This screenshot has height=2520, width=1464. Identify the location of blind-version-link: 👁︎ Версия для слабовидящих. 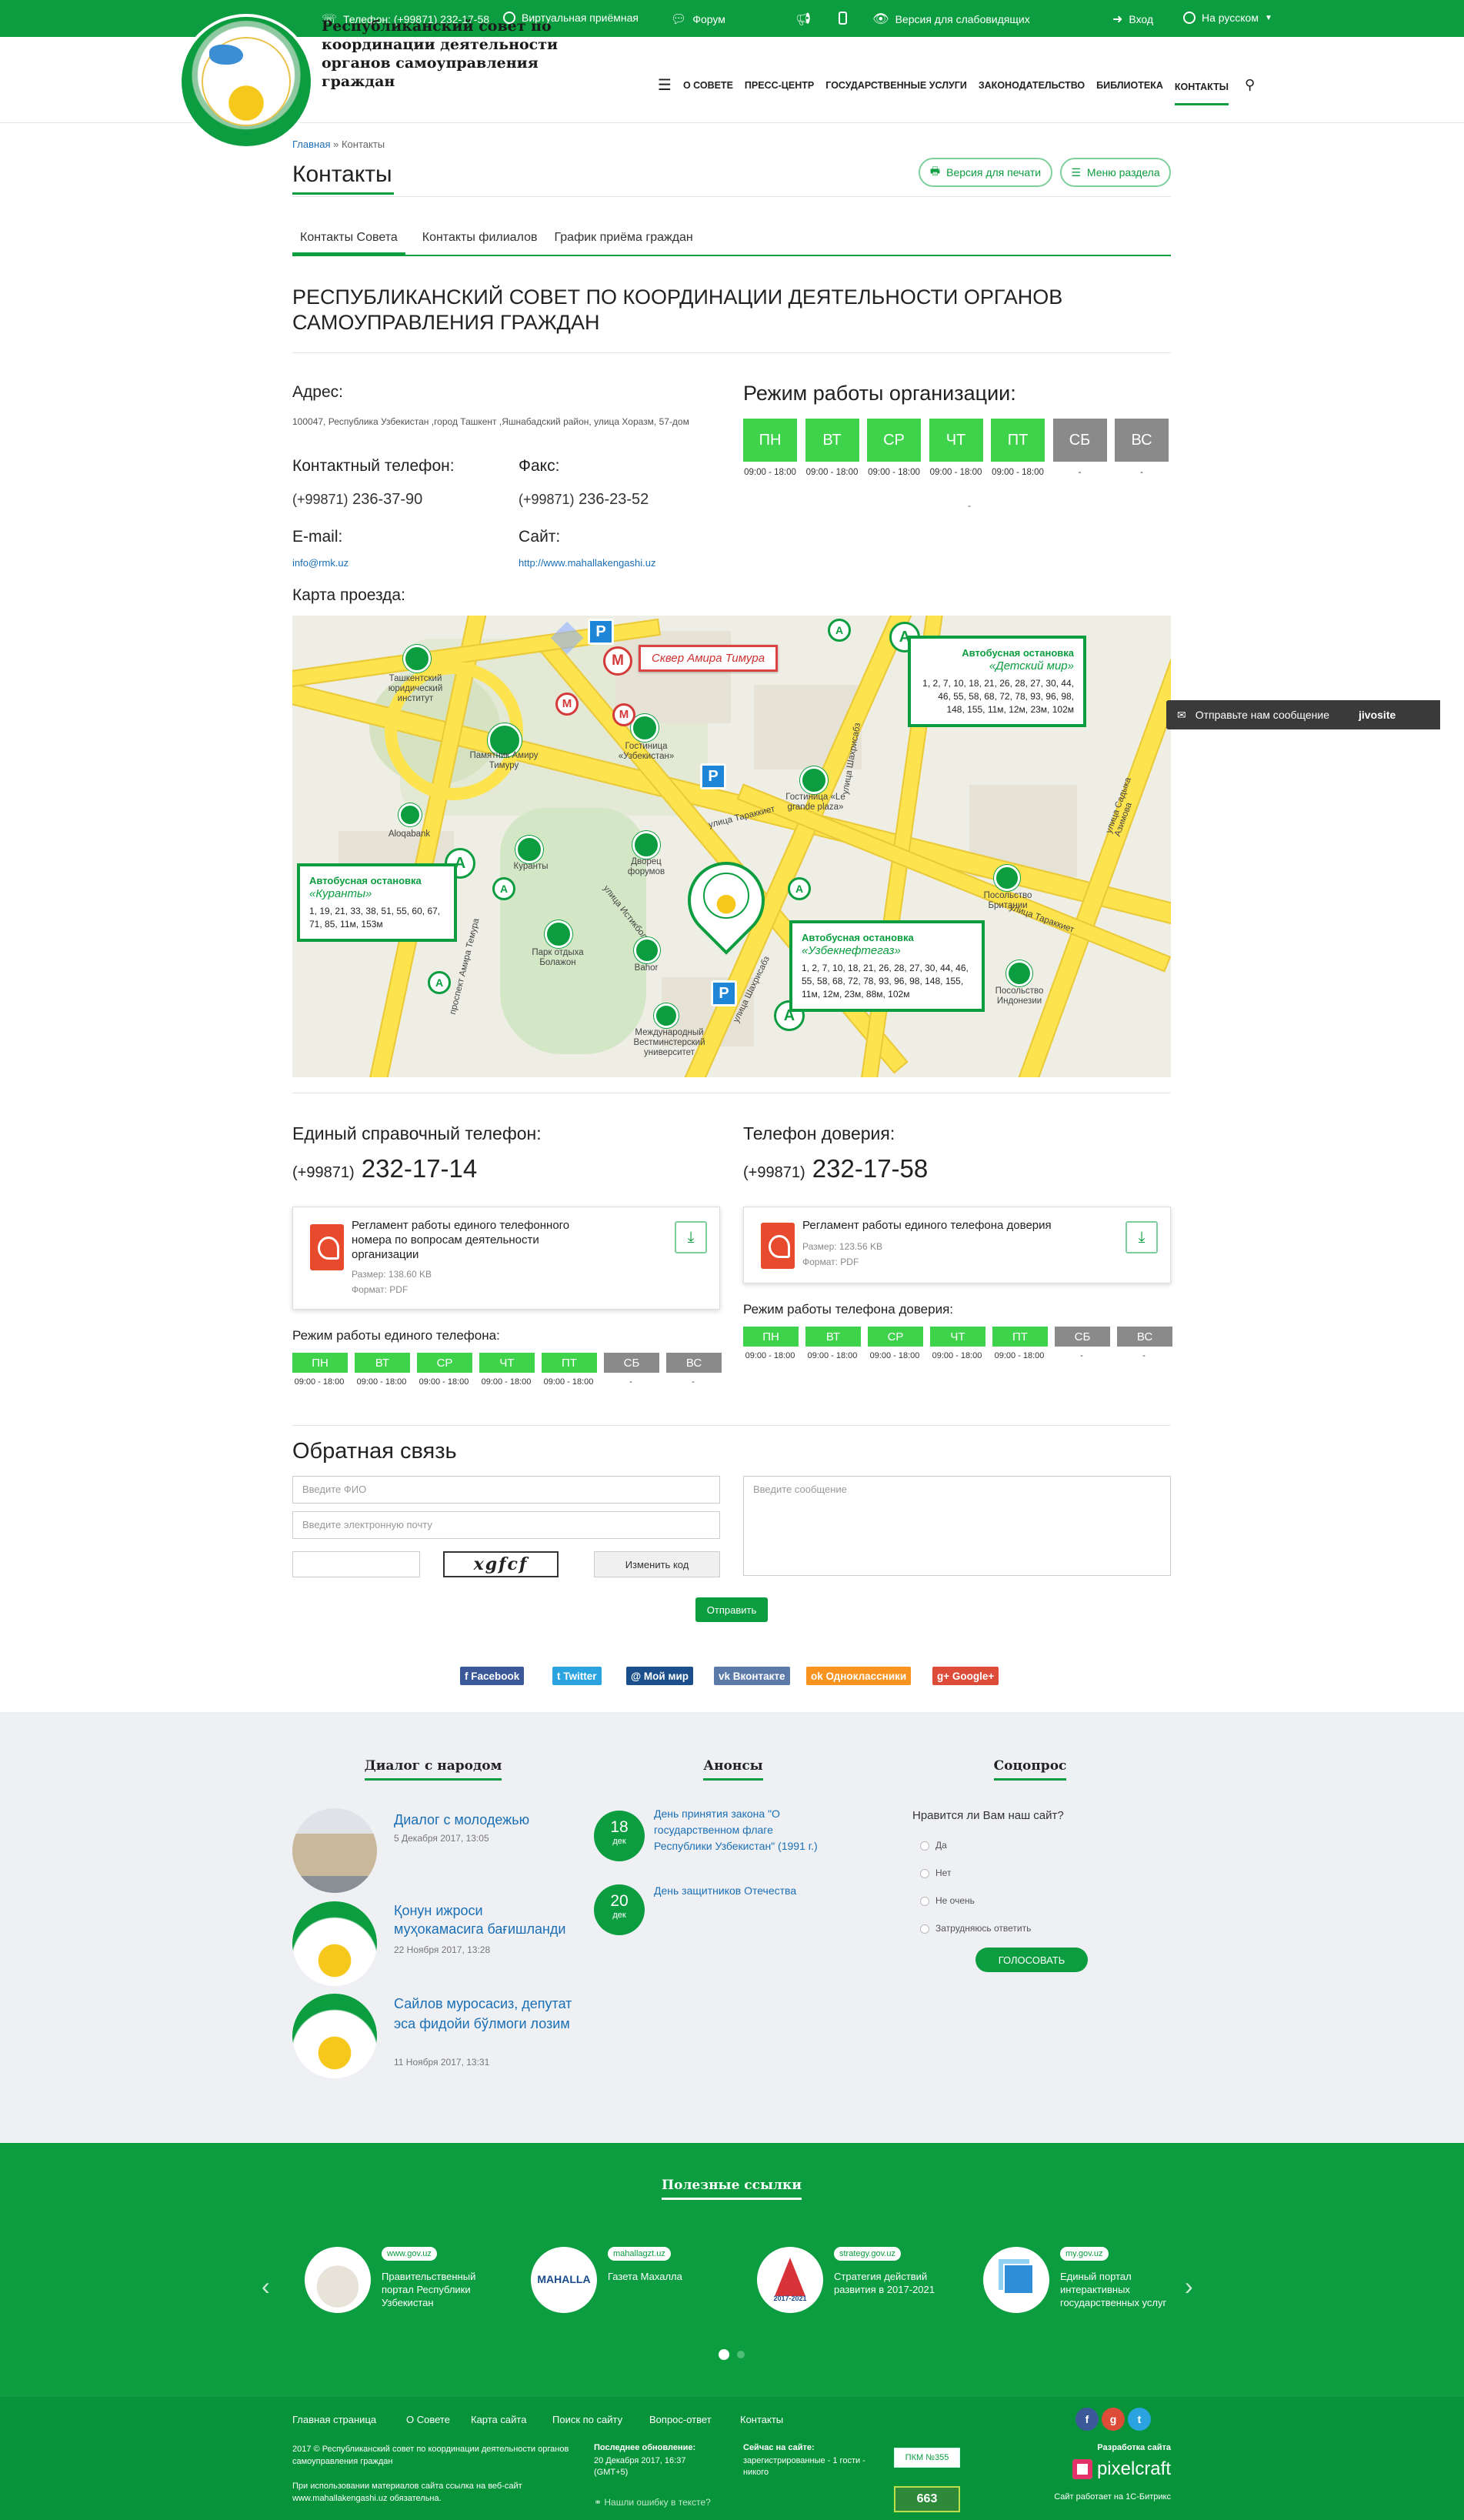
(951, 19).